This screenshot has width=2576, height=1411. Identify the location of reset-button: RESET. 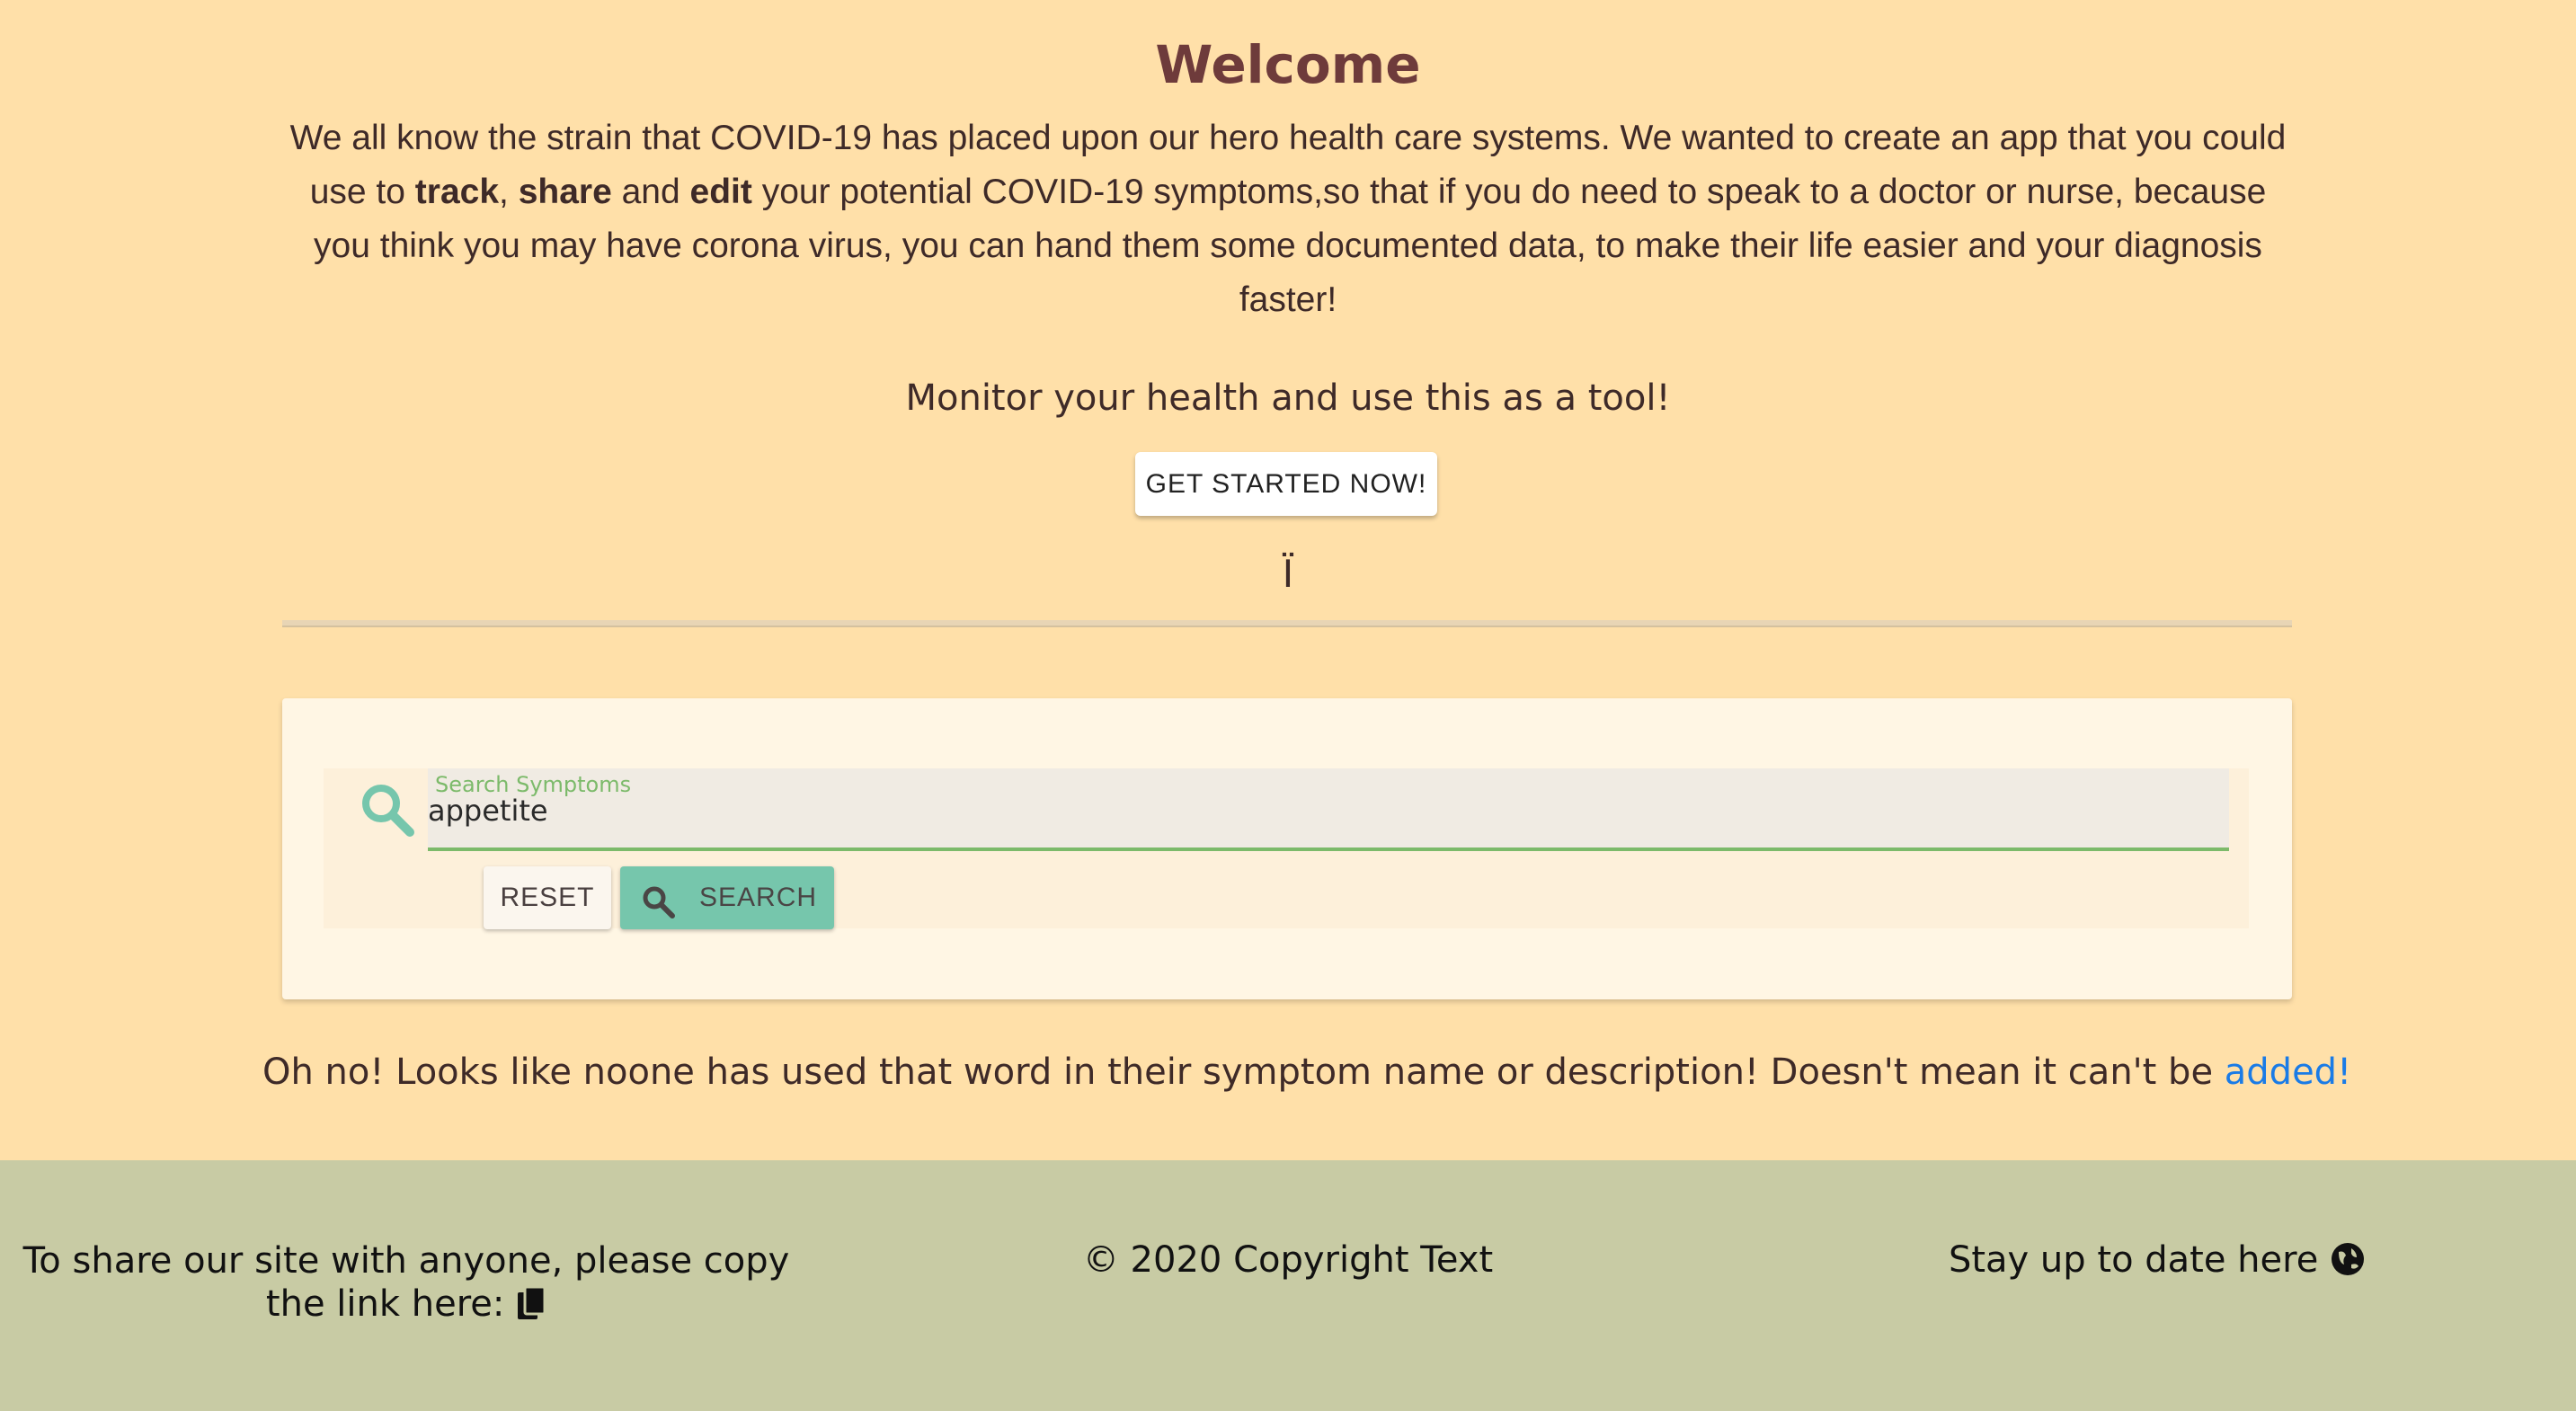
(547, 897).